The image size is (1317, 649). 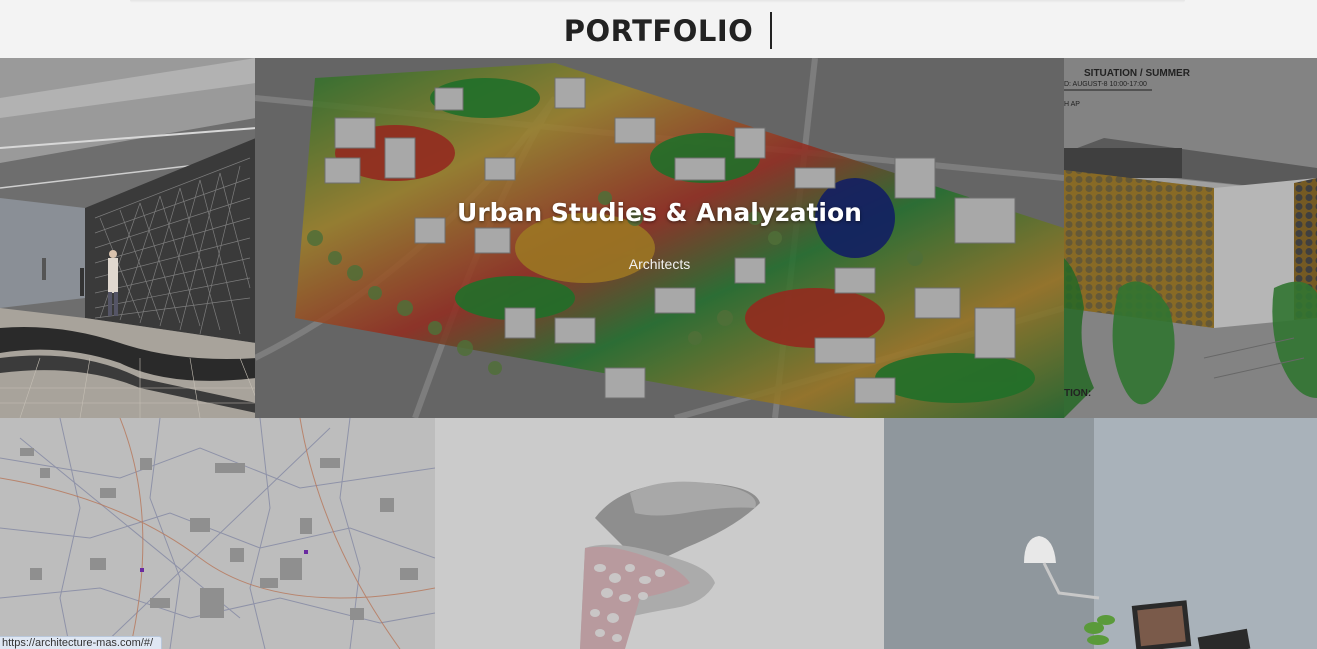 I want to click on header-shadow, so click(x=657, y=1).